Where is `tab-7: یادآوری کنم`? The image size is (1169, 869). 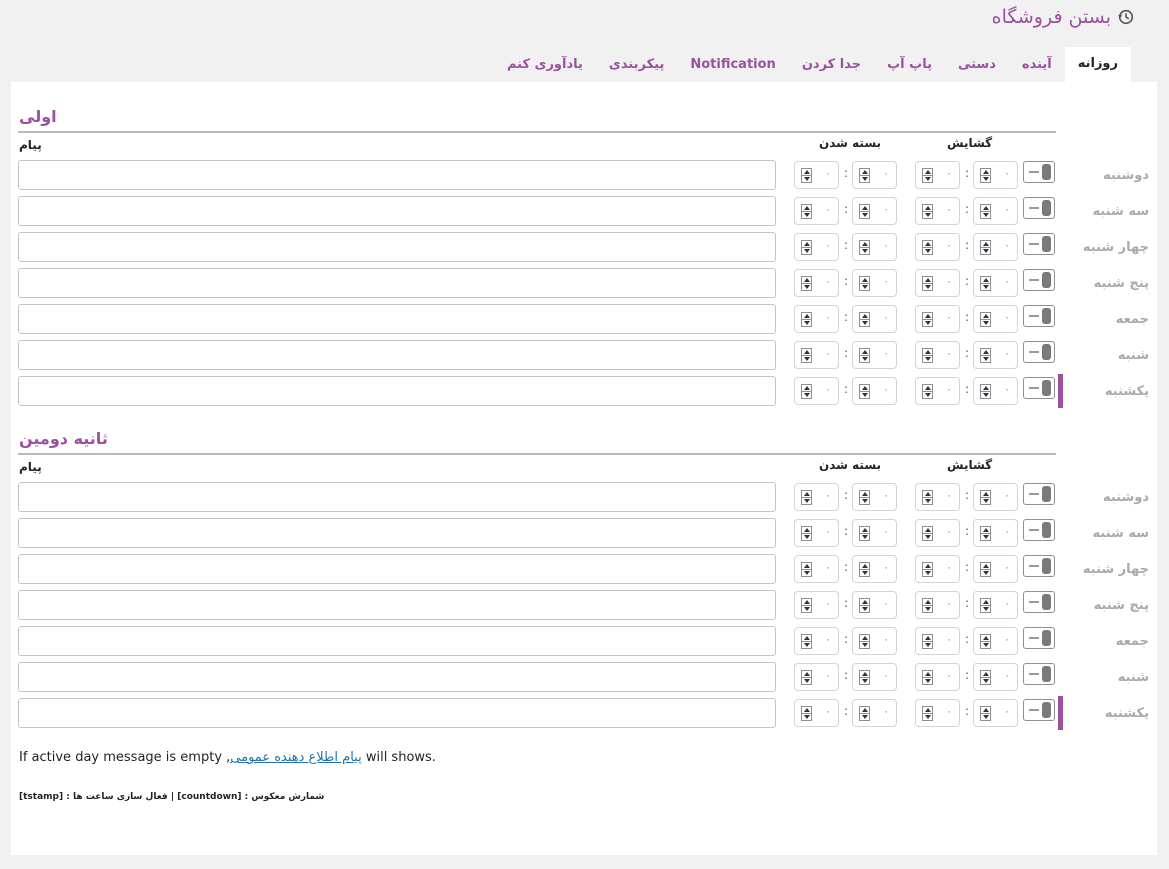 tab-7: یادآوری کنم is located at coordinates (545, 65).